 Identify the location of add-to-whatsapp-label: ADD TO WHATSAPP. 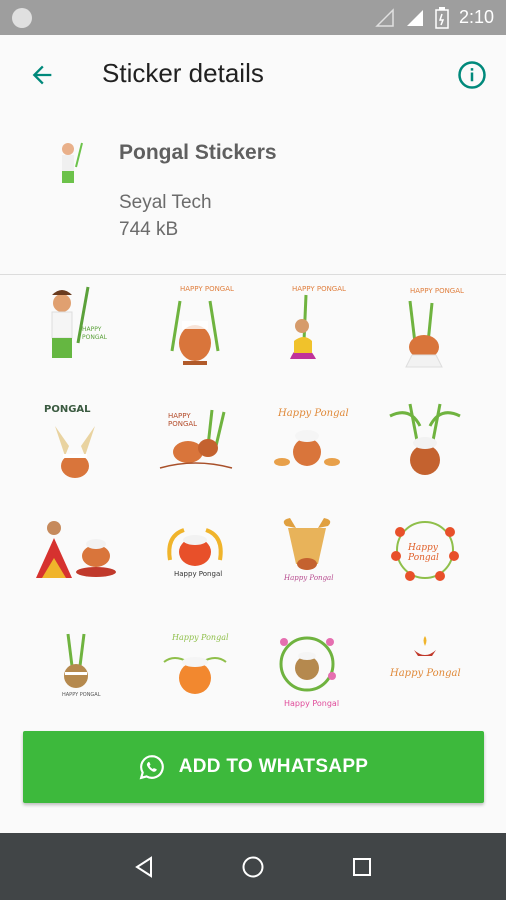
(273, 766).